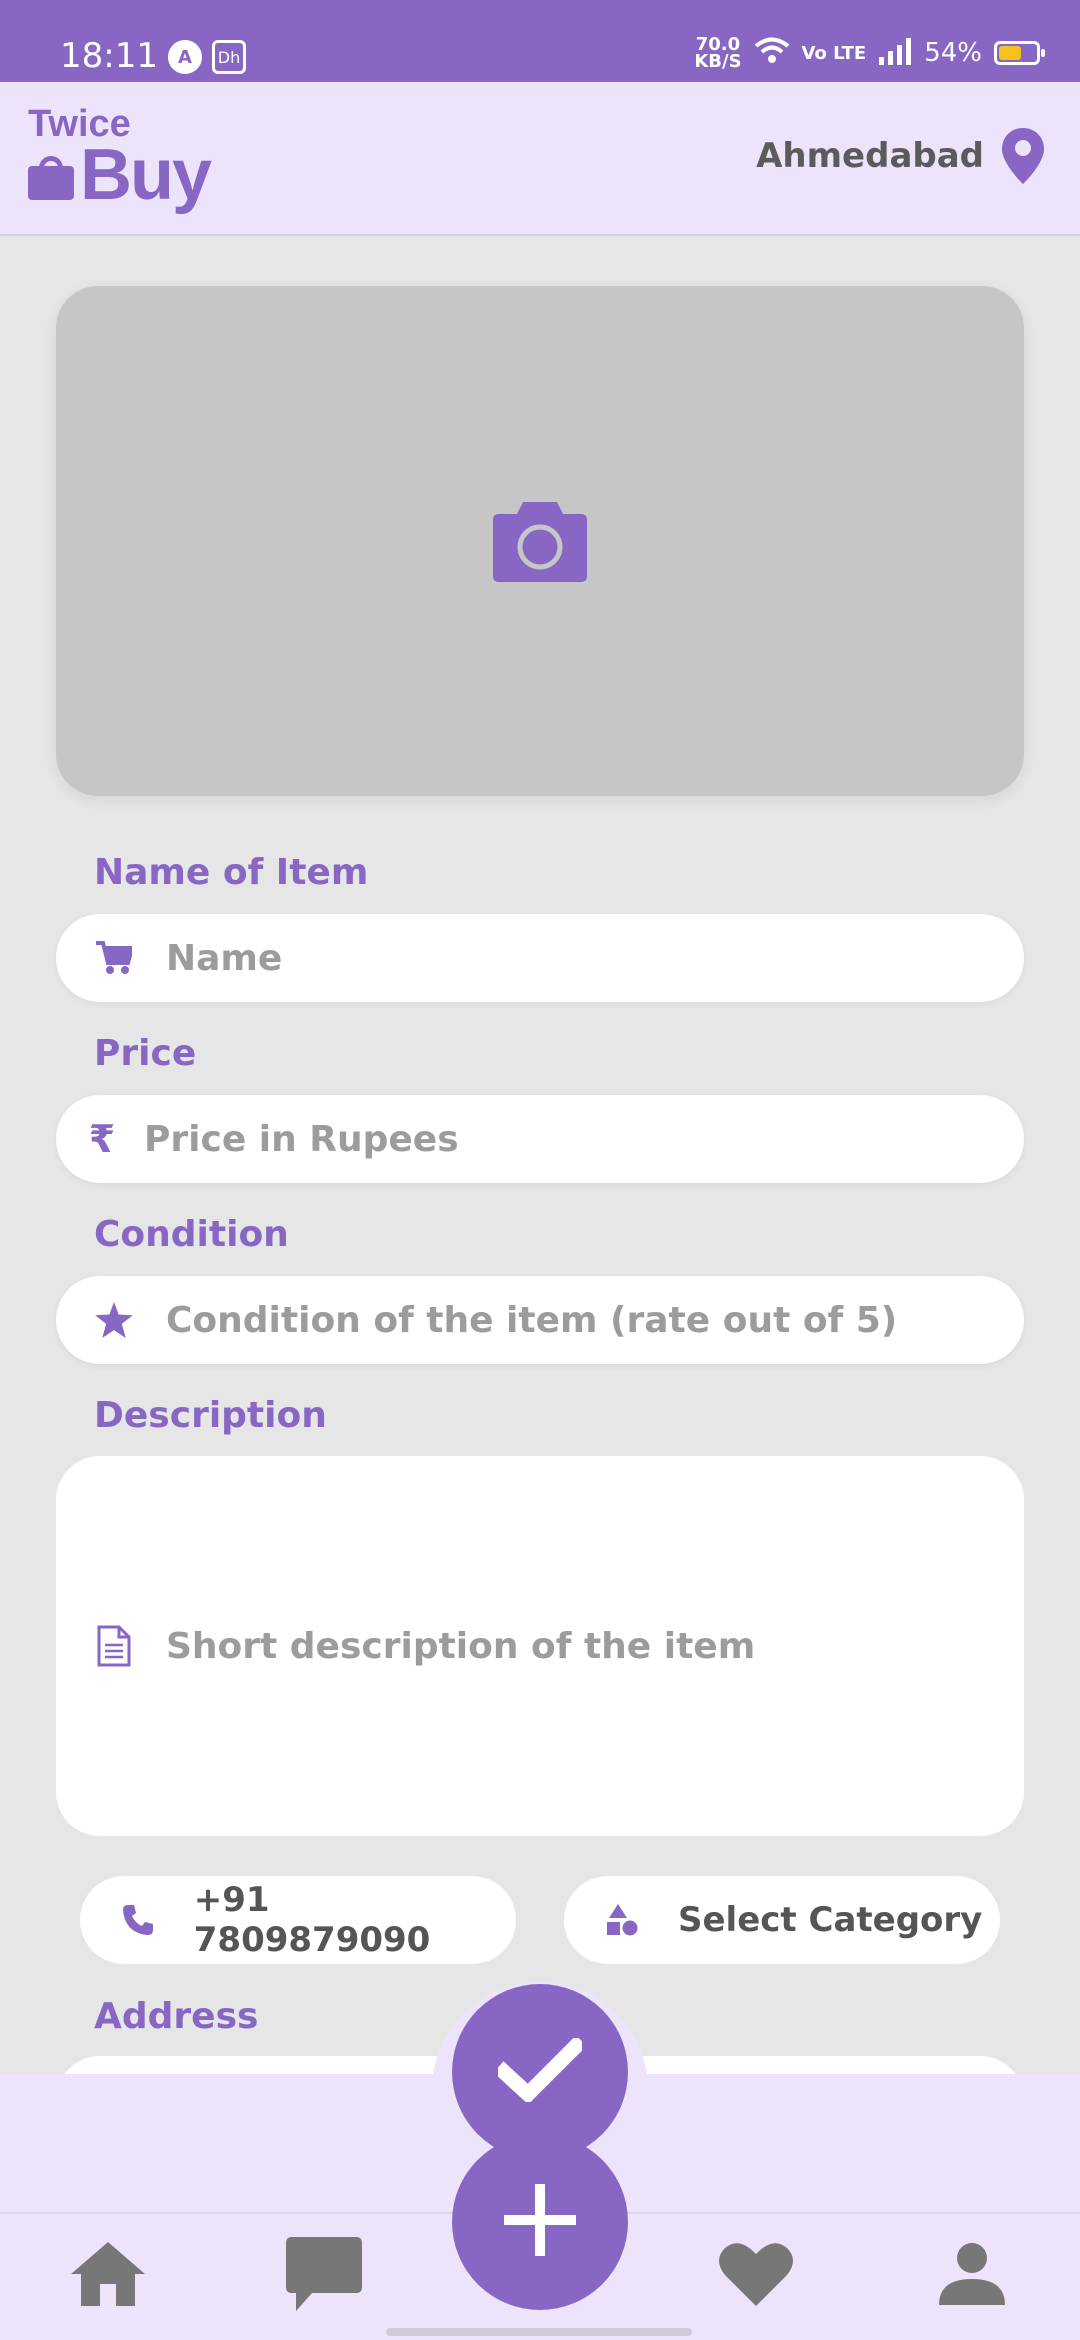  Describe the element at coordinates (540, 958) in the screenshot. I see `name-input: Name` at that location.